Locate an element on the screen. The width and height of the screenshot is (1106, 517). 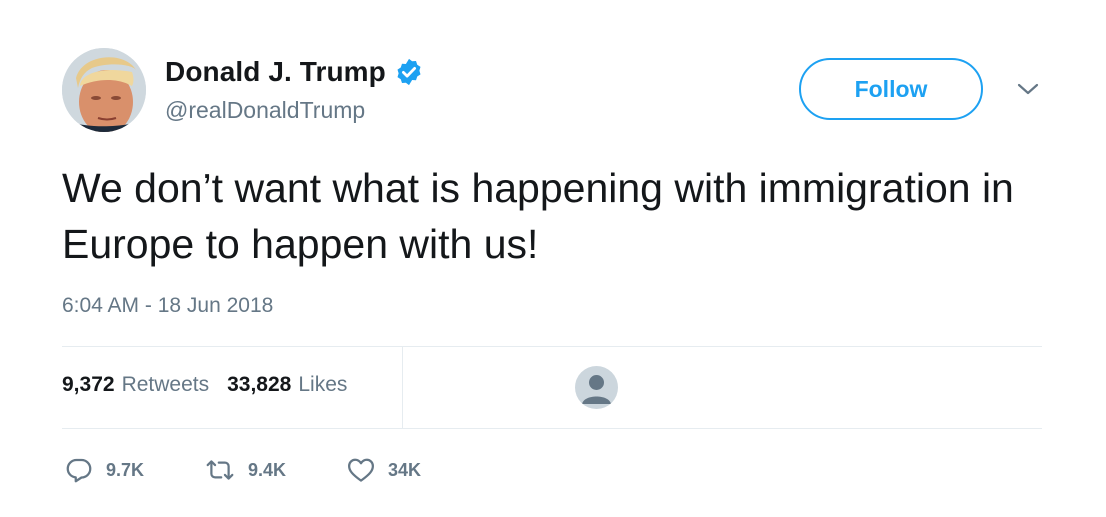
retweet-button: 9.4K is located at coordinates (275, 470).